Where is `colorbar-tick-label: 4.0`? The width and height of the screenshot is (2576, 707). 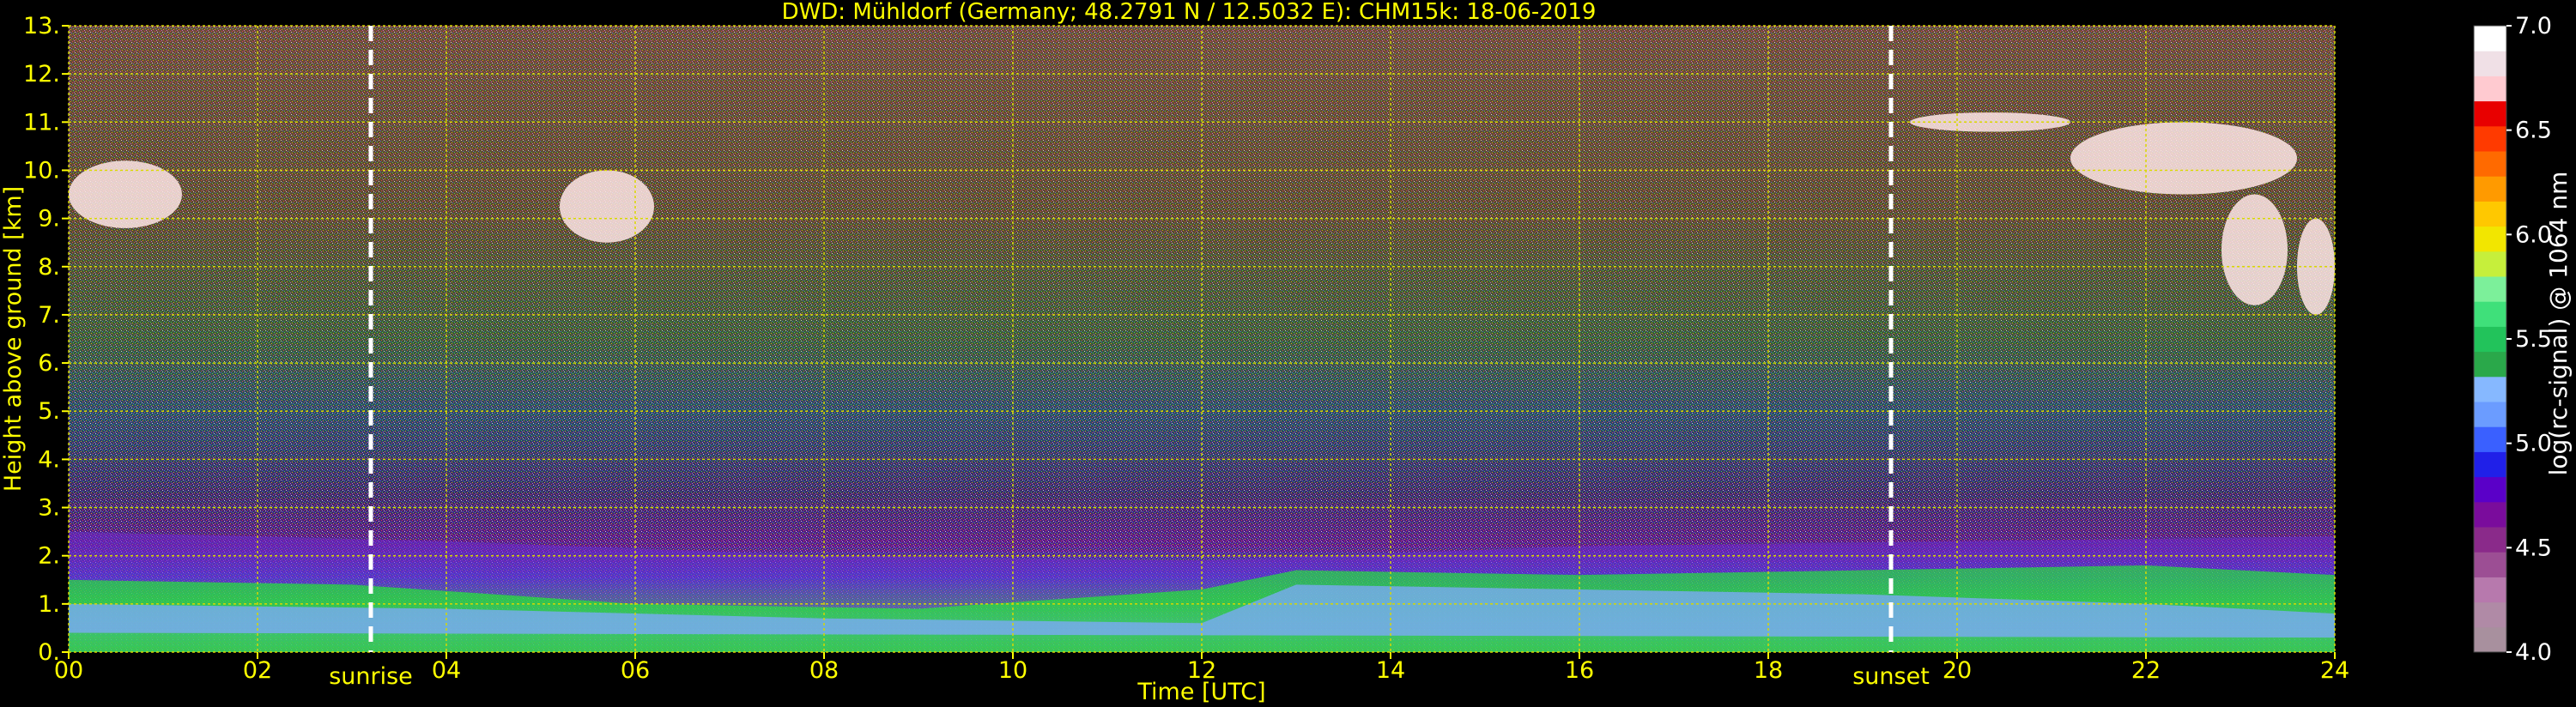 colorbar-tick-label: 4.0 is located at coordinates (2533, 653).